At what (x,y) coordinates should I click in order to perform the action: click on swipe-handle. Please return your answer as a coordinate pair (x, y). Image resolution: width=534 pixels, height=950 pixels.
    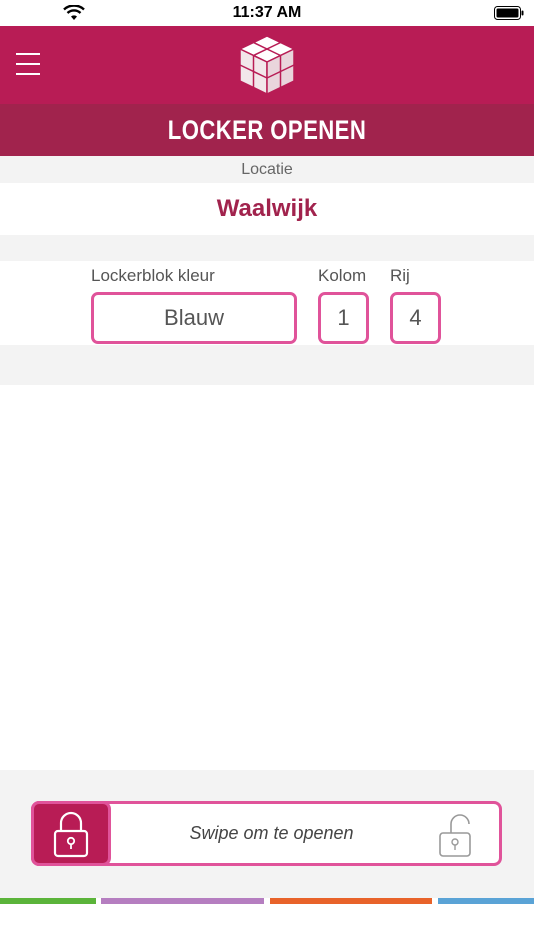
    Looking at the image, I should click on (71, 833).